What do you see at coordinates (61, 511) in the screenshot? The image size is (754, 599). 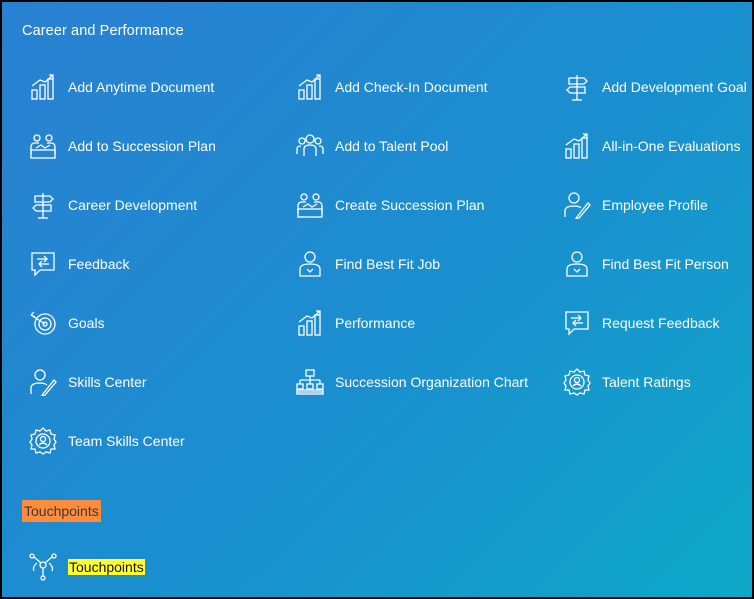 I see `touchpoints-heading: Touchpoints` at bounding box center [61, 511].